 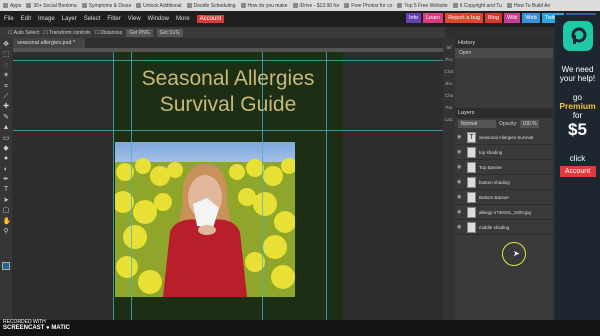 What do you see at coordinates (449, 119) in the screenshot?
I see `layer-comps-panel-toggle: LaC` at bounding box center [449, 119].